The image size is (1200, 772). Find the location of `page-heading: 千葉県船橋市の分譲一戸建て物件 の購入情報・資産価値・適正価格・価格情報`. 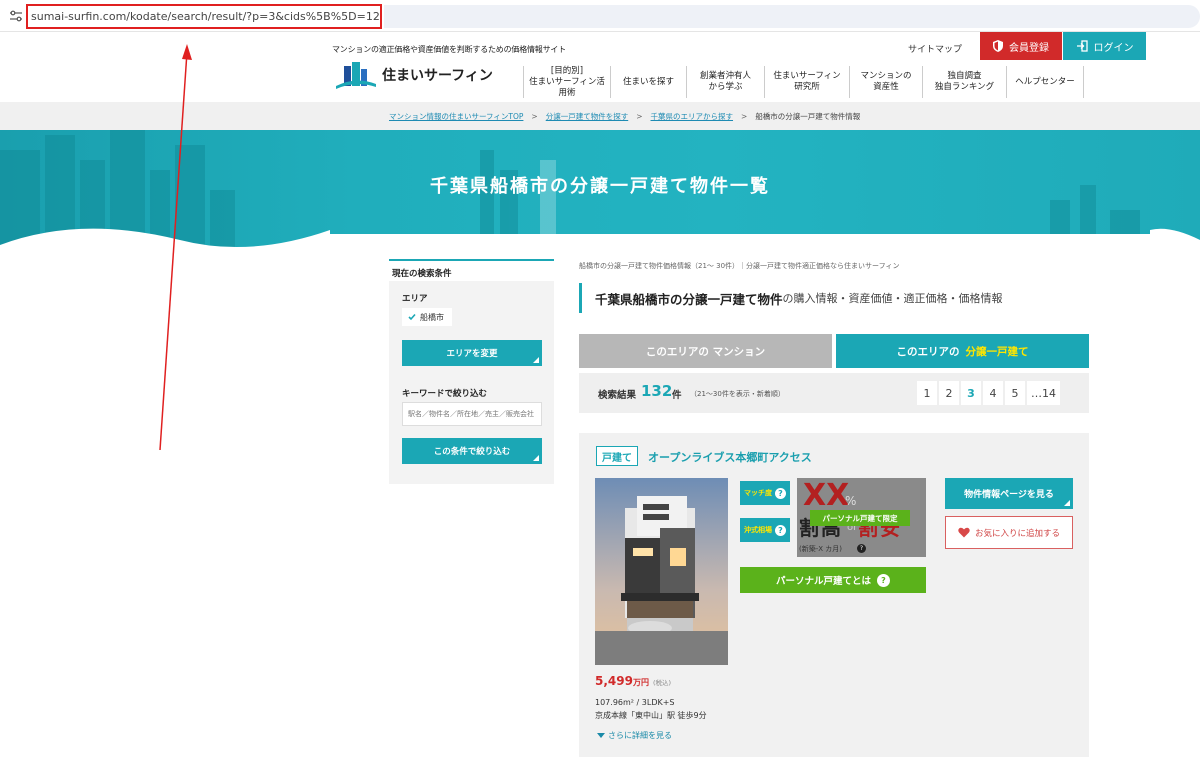

page-heading: 千葉県船橋市の分譲一戸建て物件 の購入情報・資産価値・適正価格・価格情報 is located at coordinates (791, 298).